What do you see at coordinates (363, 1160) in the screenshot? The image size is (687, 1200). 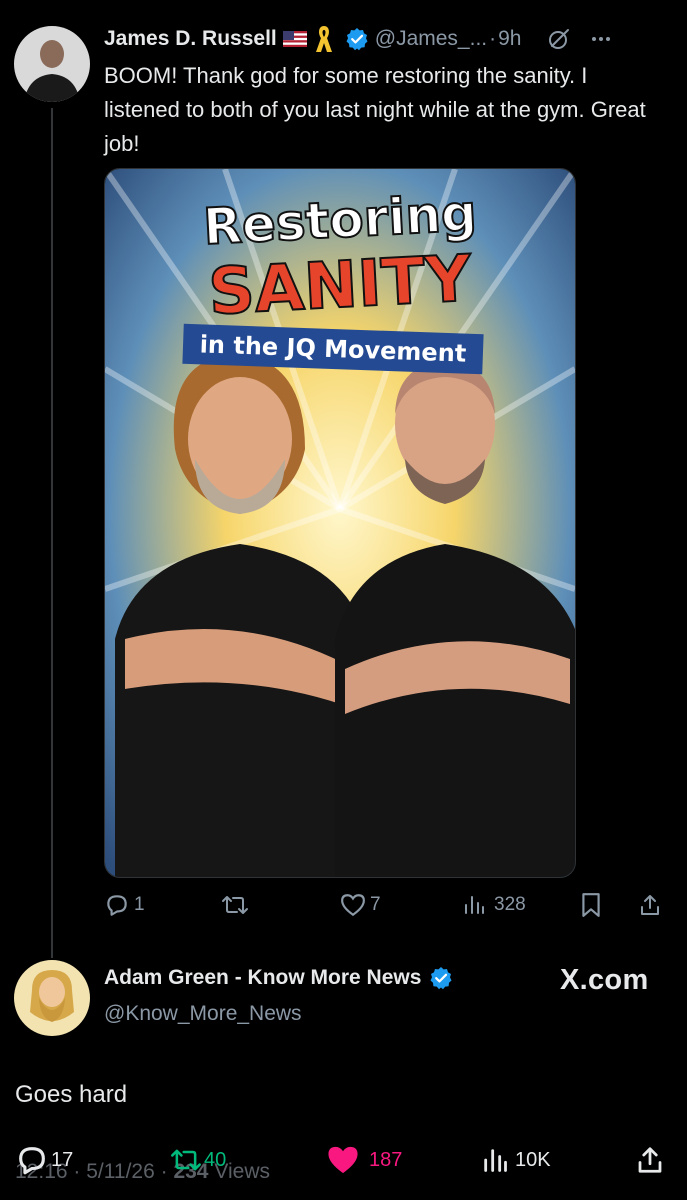 I see `like-button: 187` at bounding box center [363, 1160].